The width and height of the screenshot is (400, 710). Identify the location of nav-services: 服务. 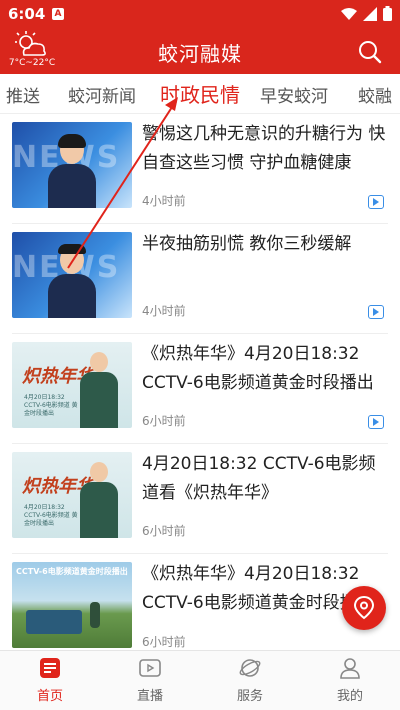
(250, 680).